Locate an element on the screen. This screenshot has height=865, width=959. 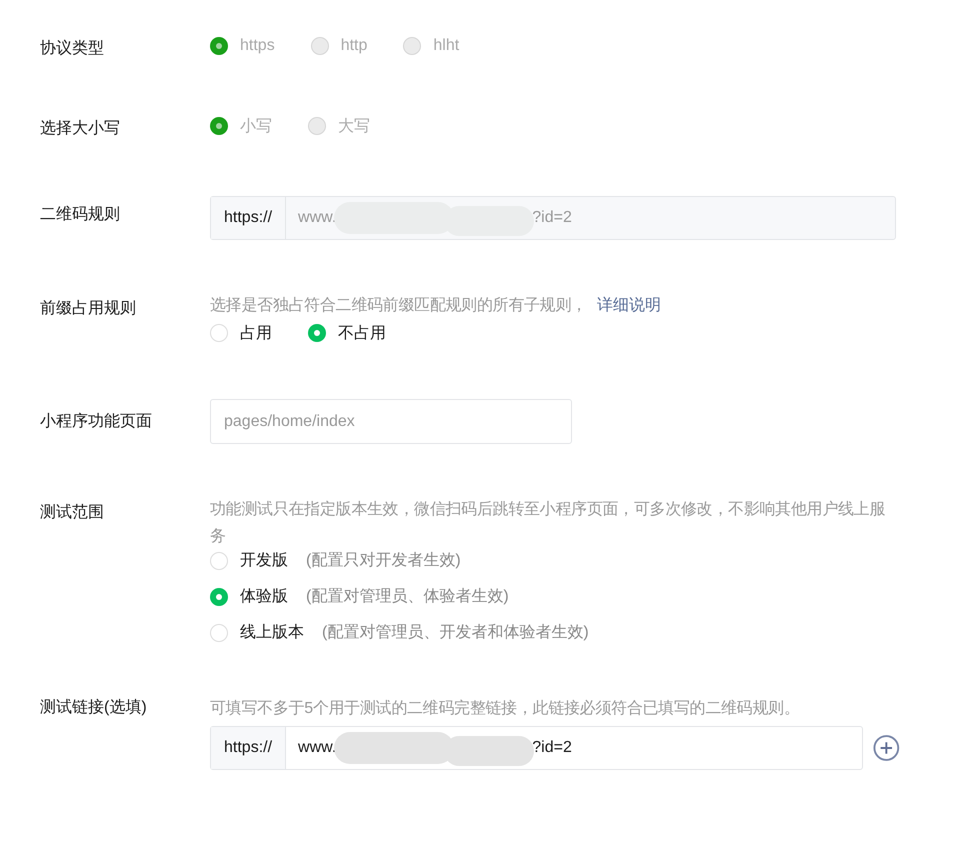
option-label: 开发版 is located at coordinates (264, 561).